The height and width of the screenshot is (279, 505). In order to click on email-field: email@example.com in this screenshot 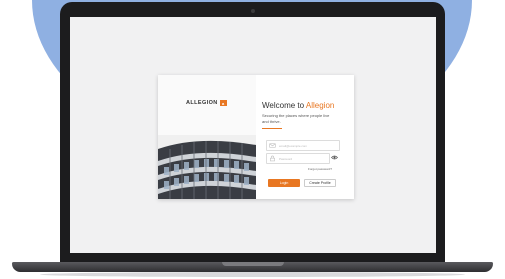, I will do `click(303, 145)`.